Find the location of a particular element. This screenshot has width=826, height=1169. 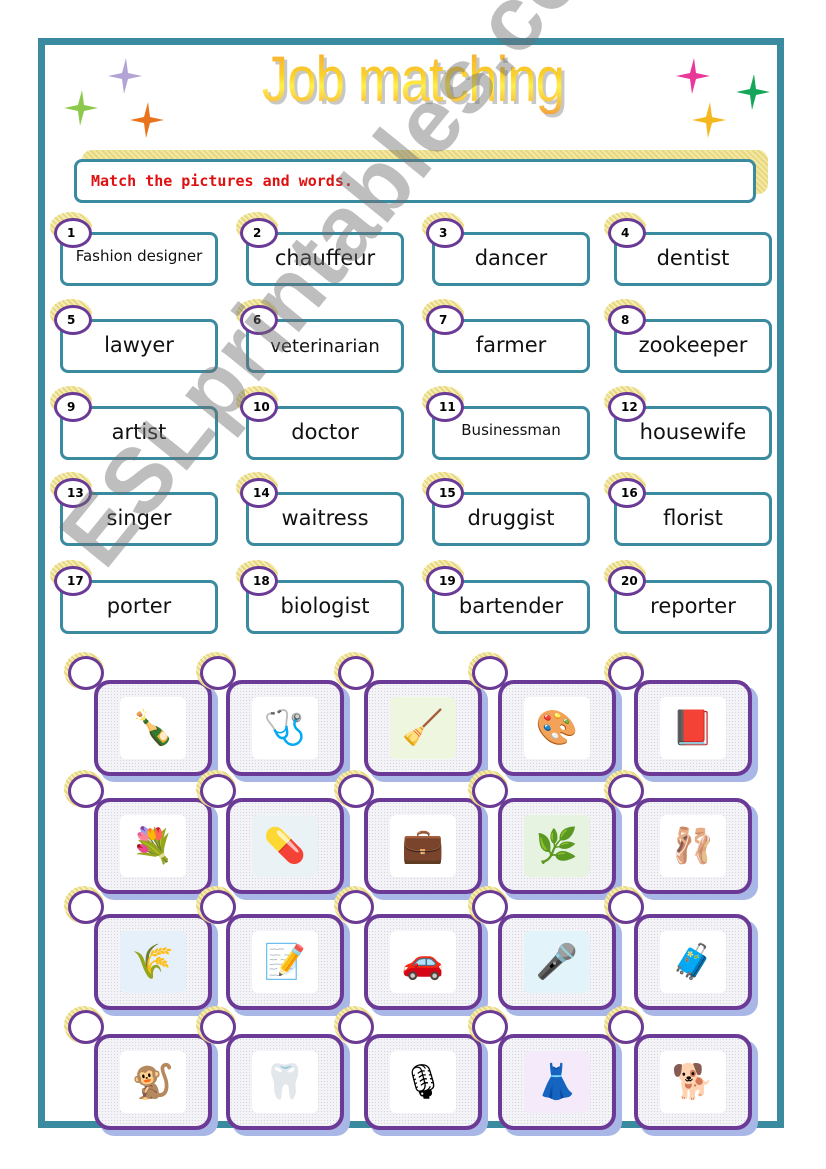

picture-frame: 🩰 is located at coordinates (693, 846).